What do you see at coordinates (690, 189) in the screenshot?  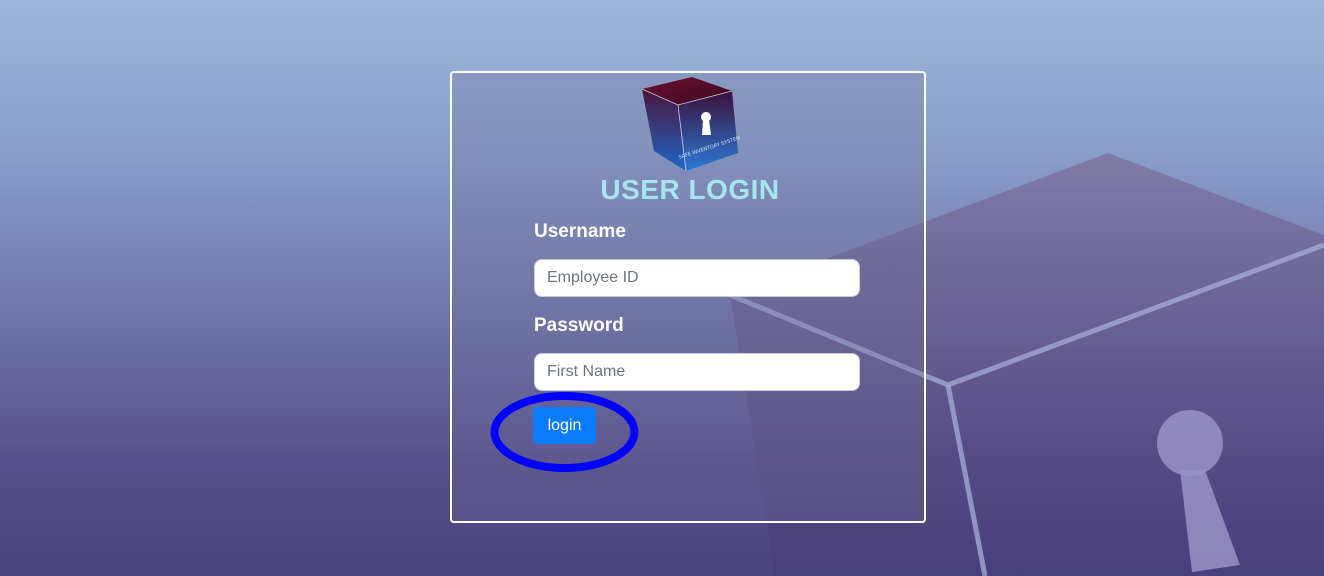 I see `page-title: USER LOGIN` at bounding box center [690, 189].